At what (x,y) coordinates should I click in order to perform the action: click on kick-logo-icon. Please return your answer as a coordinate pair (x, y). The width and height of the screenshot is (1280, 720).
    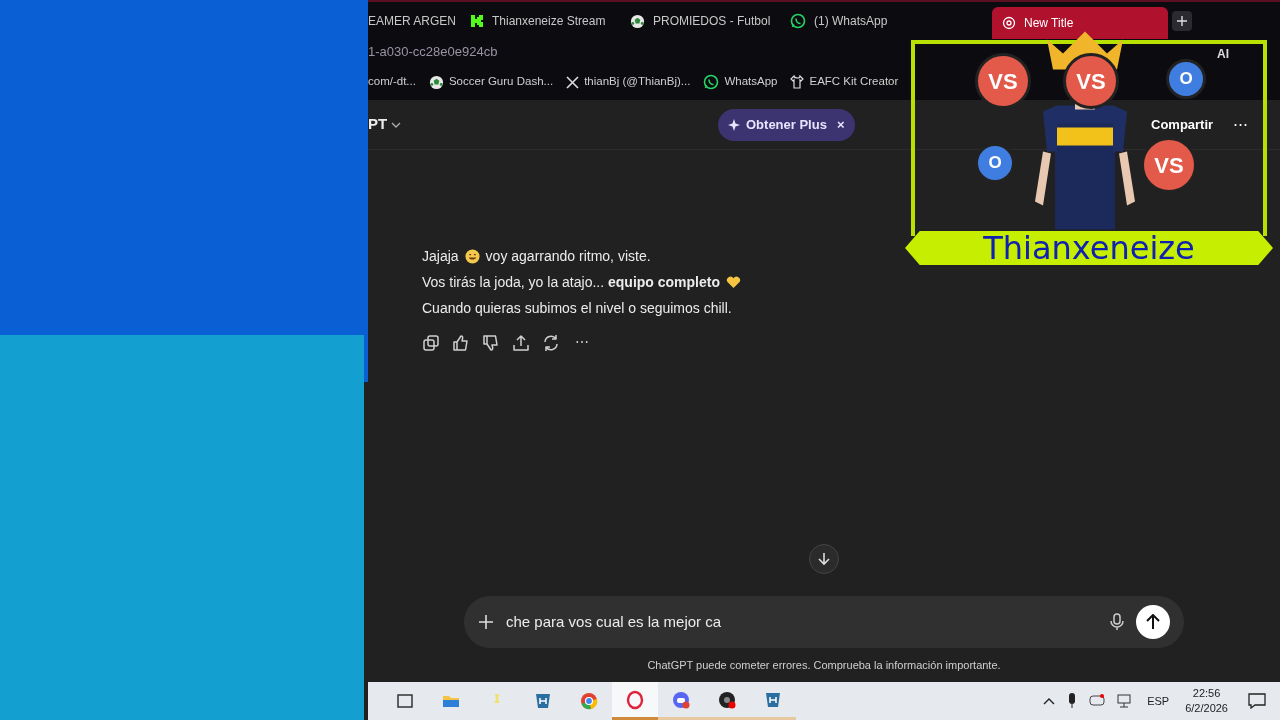
    Looking at the image, I should click on (477, 21).